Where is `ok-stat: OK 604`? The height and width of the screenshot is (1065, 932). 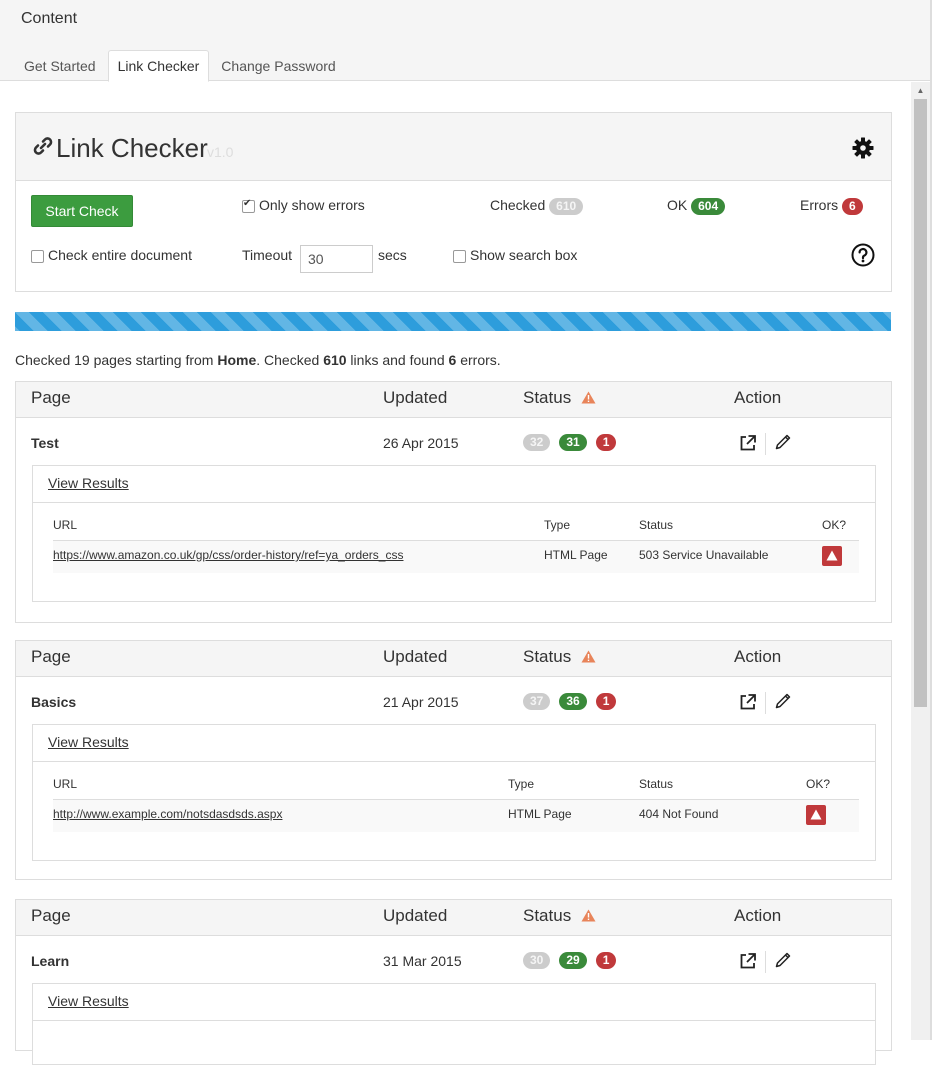 ok-stat: OK 604 is located at coordinates (696, 206).